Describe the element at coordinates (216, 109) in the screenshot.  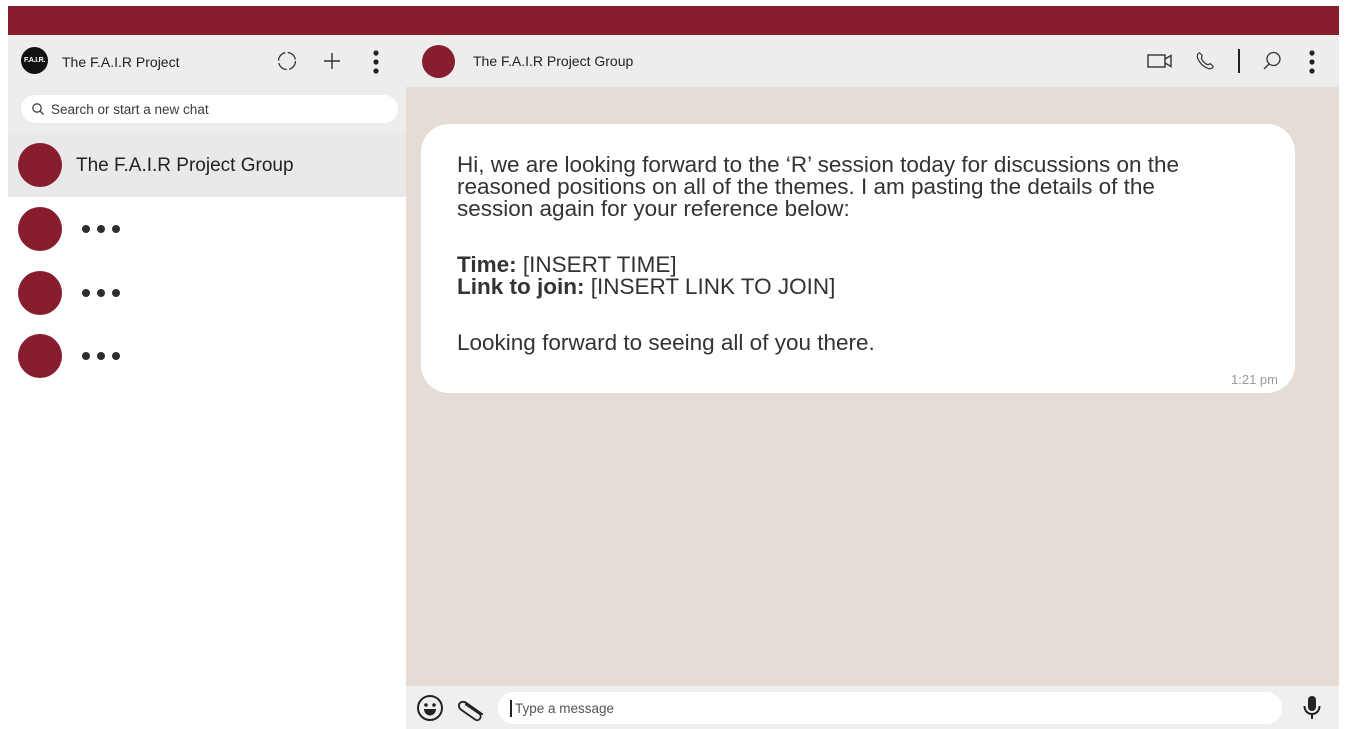
I see `search-input` at that location.